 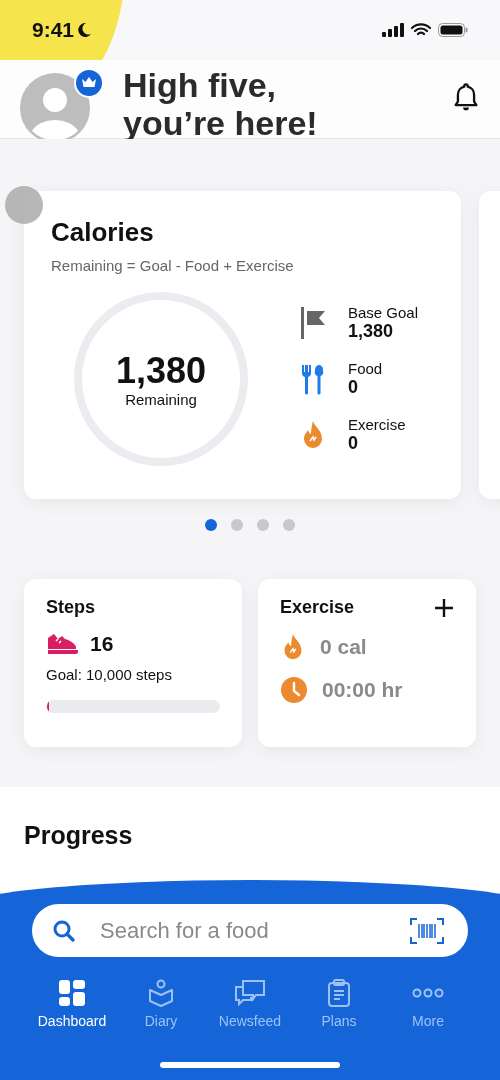 I want to click on remaining-value: 1,380, so click(x=161, y=370).